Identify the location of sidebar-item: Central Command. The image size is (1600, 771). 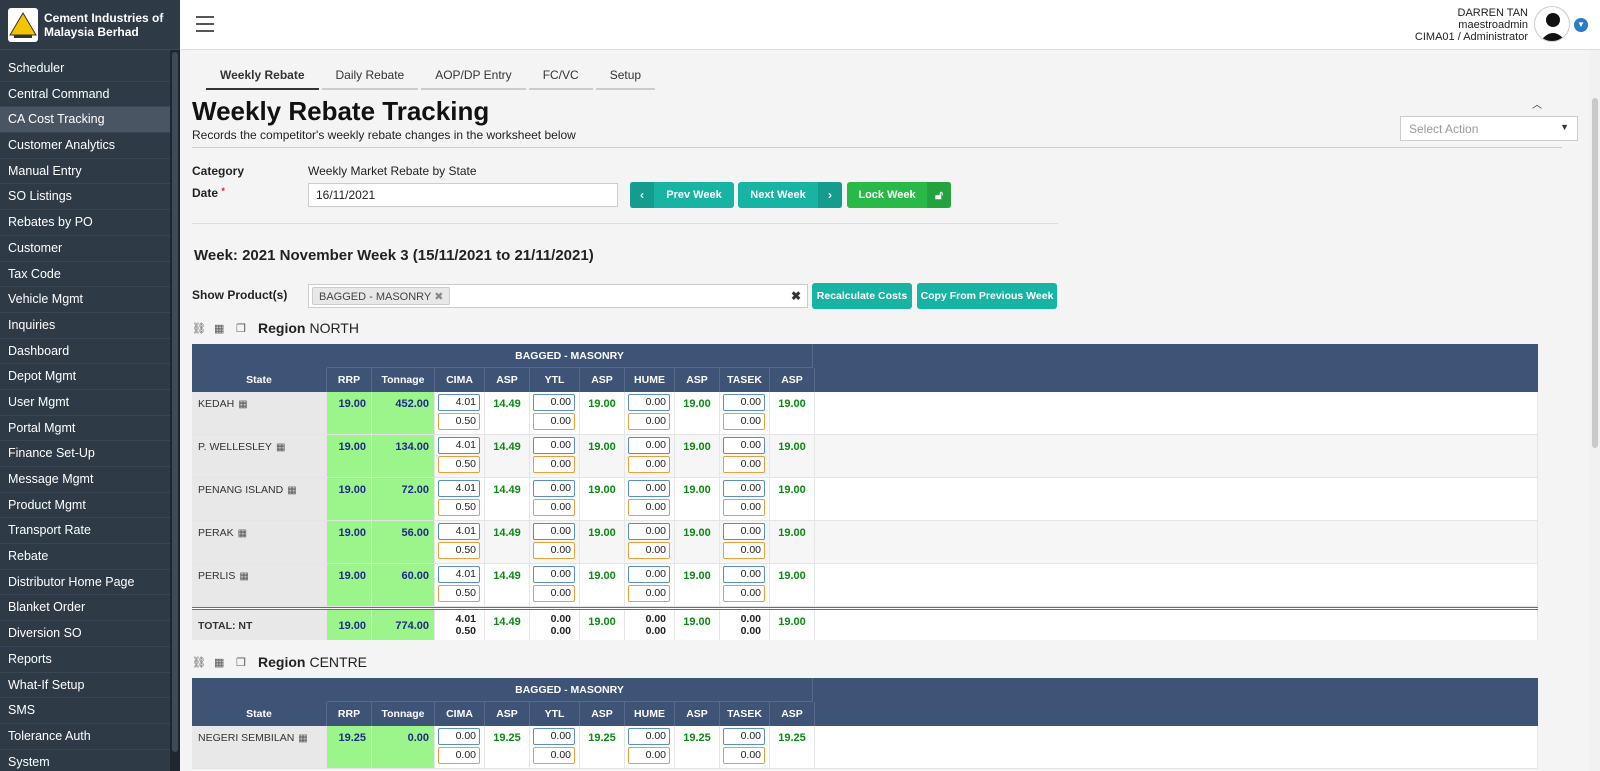
(90, 95).